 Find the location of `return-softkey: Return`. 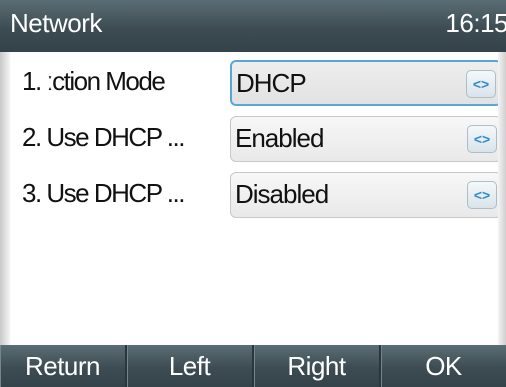

return-softkey: Return is located at coordinates (63, 366).